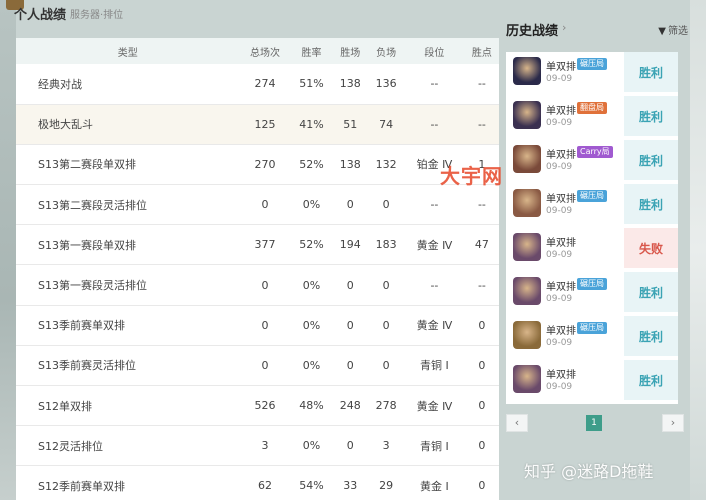 The width and height of the screenshot is (706, 500). Describe the element at coordinates (265, 53) in the screenshot. I see `column-header-total: 总场次` at that location.